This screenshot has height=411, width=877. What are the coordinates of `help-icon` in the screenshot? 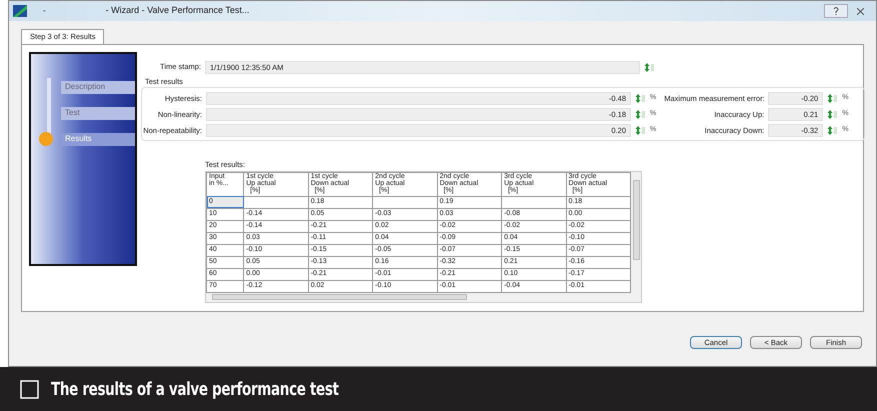 It's located at (836, 11).